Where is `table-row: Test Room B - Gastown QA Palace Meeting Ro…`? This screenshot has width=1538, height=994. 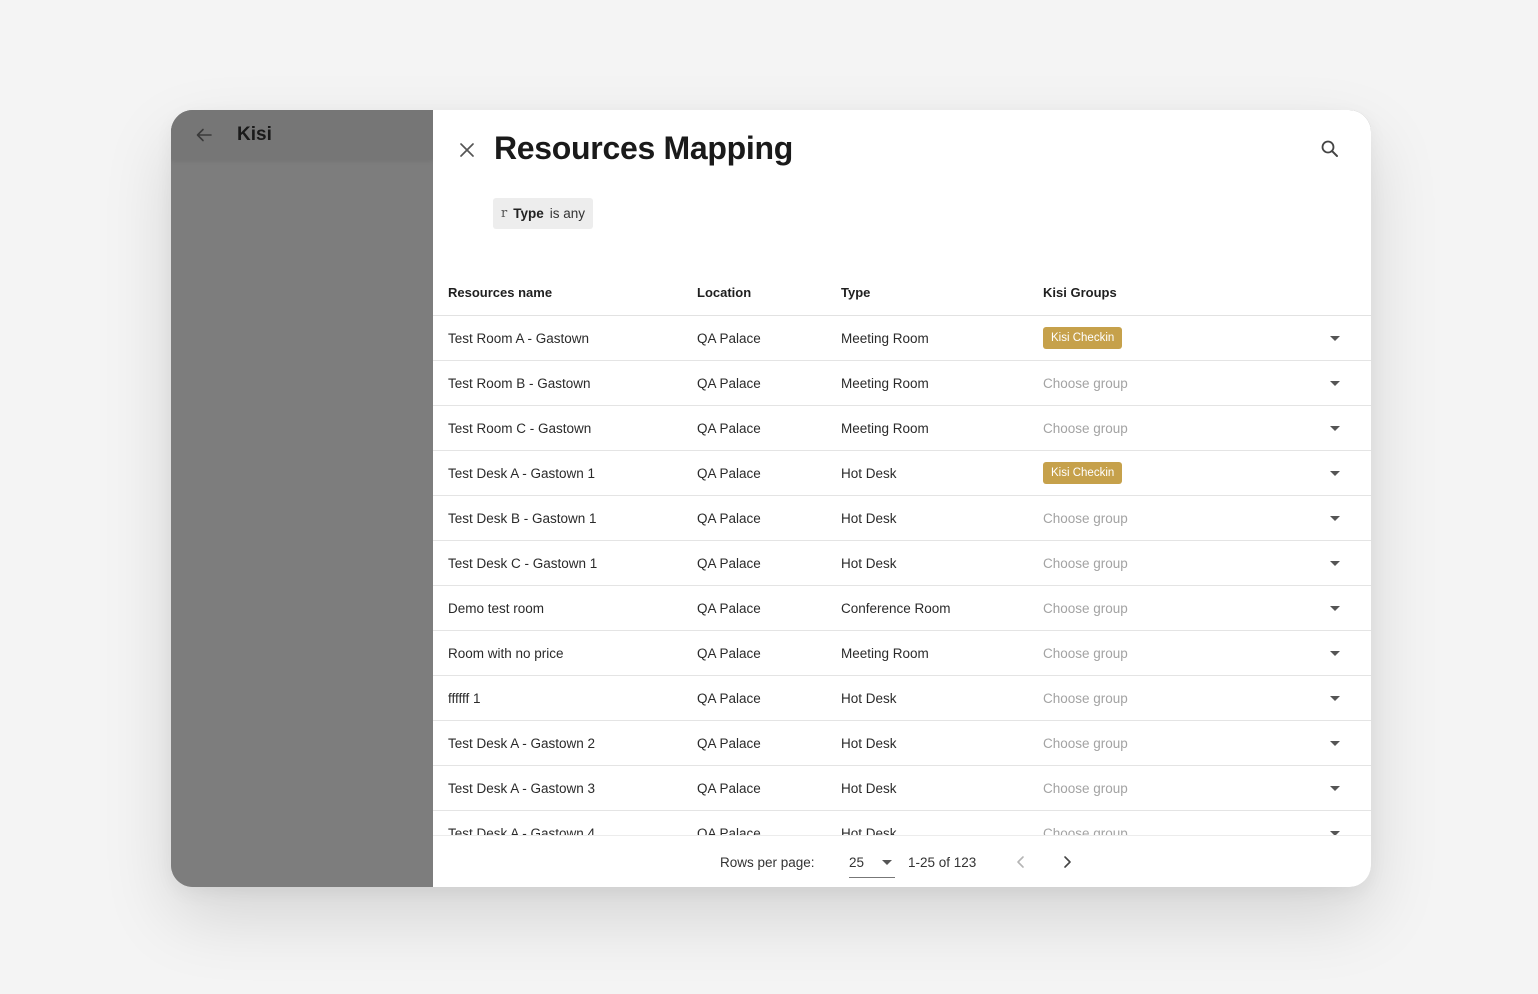
table-row: Test Room B - Gastown QA Palace Meeting Ro… is located at coordinates (902, 383).